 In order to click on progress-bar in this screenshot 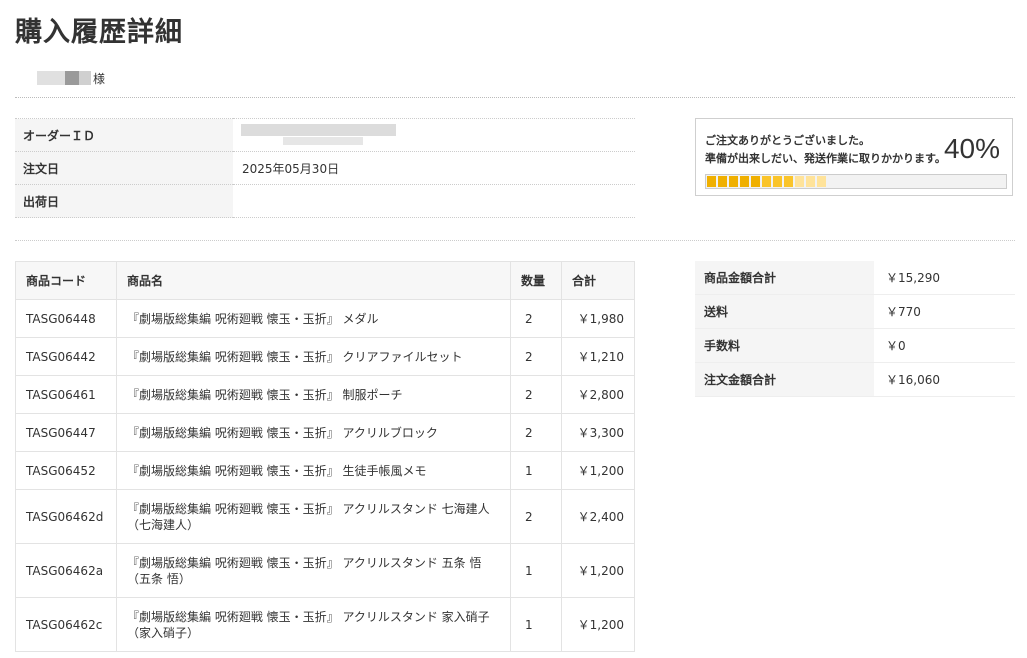, I will do `click(856, 181)`.